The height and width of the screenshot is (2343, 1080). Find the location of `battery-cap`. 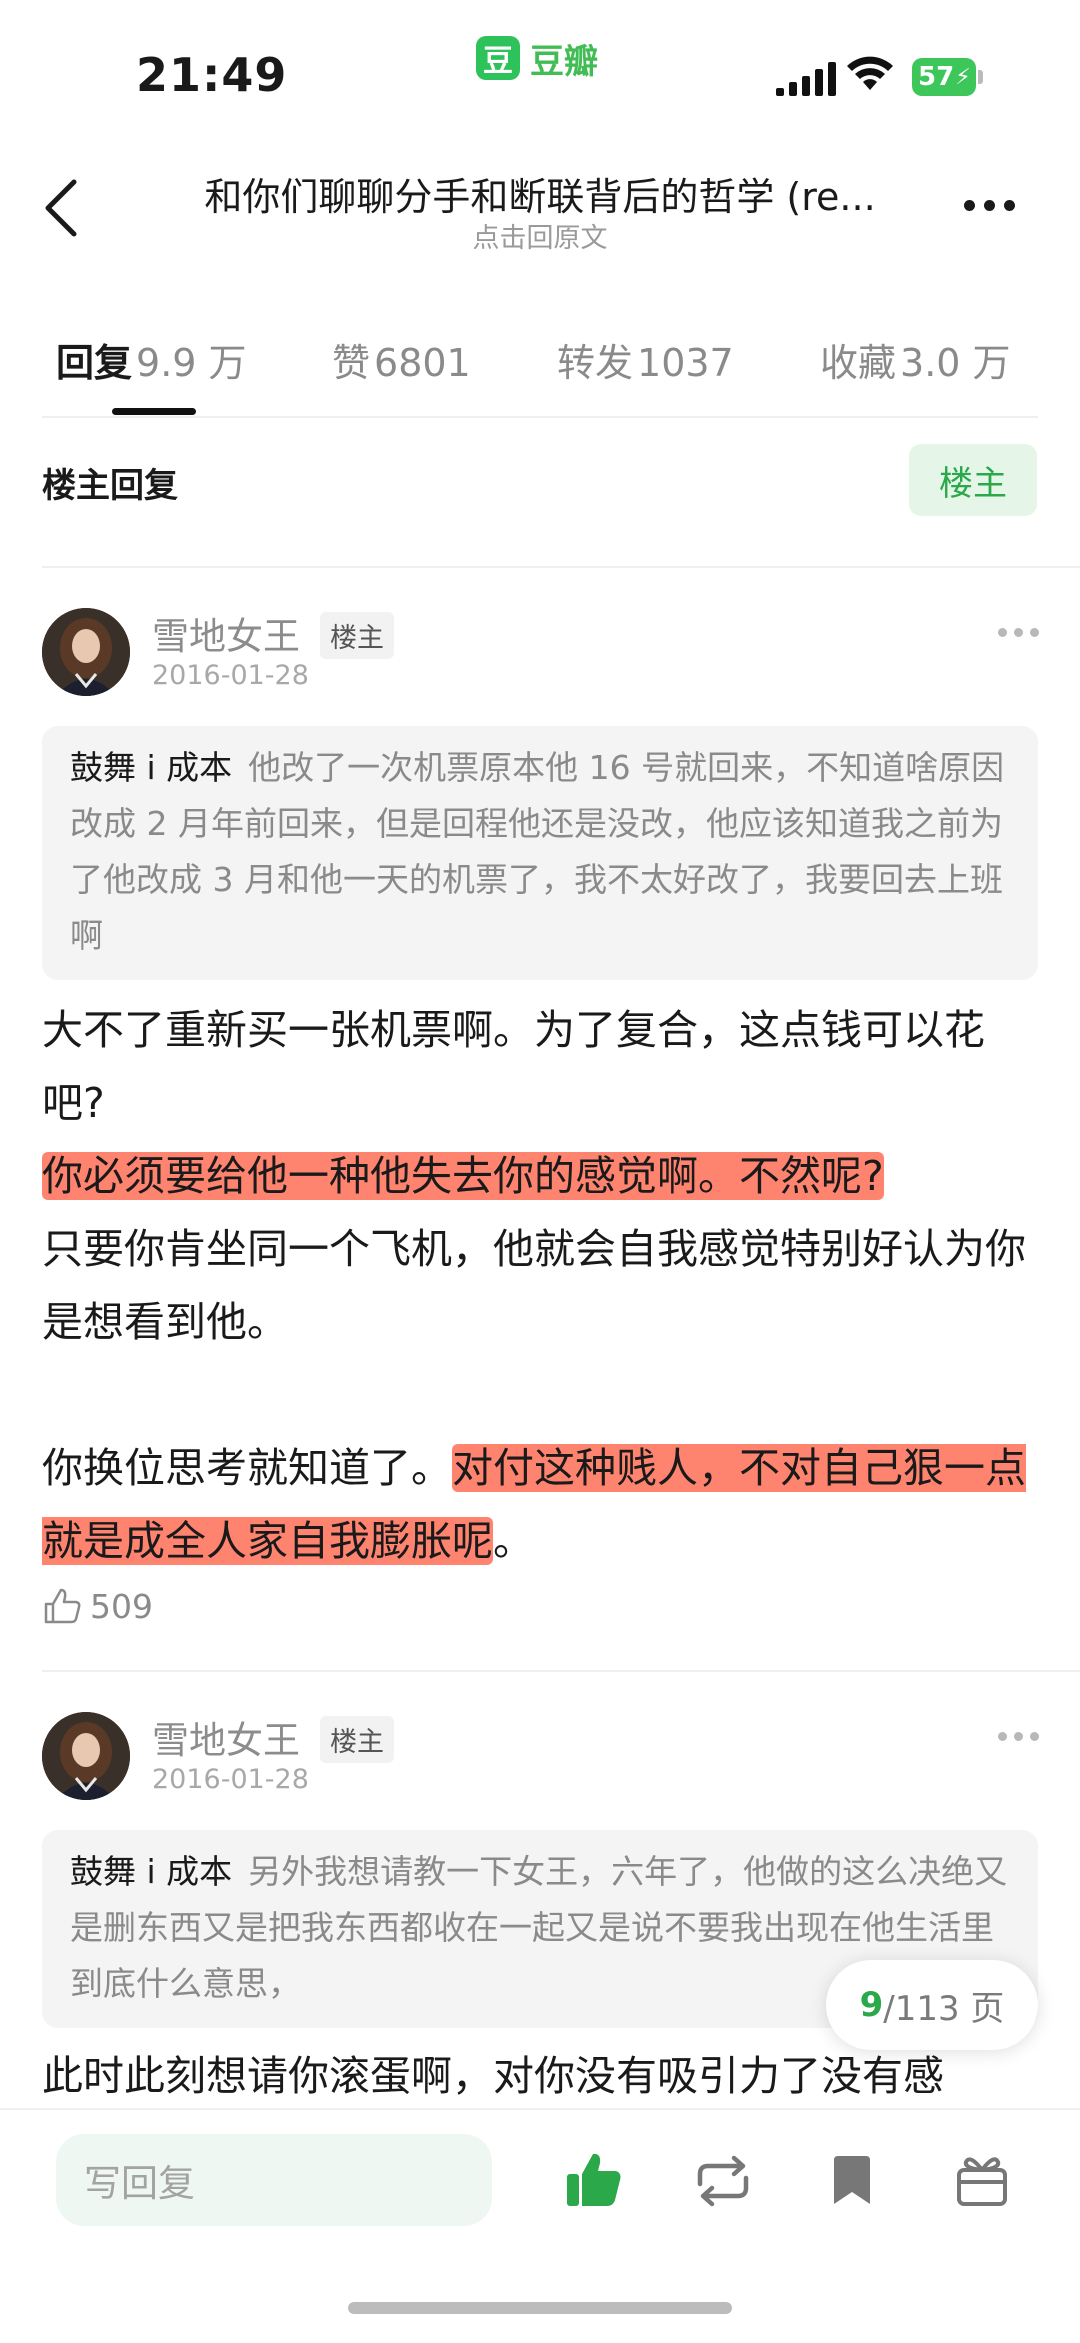

battery-cap is located at coordinates (980, 77).